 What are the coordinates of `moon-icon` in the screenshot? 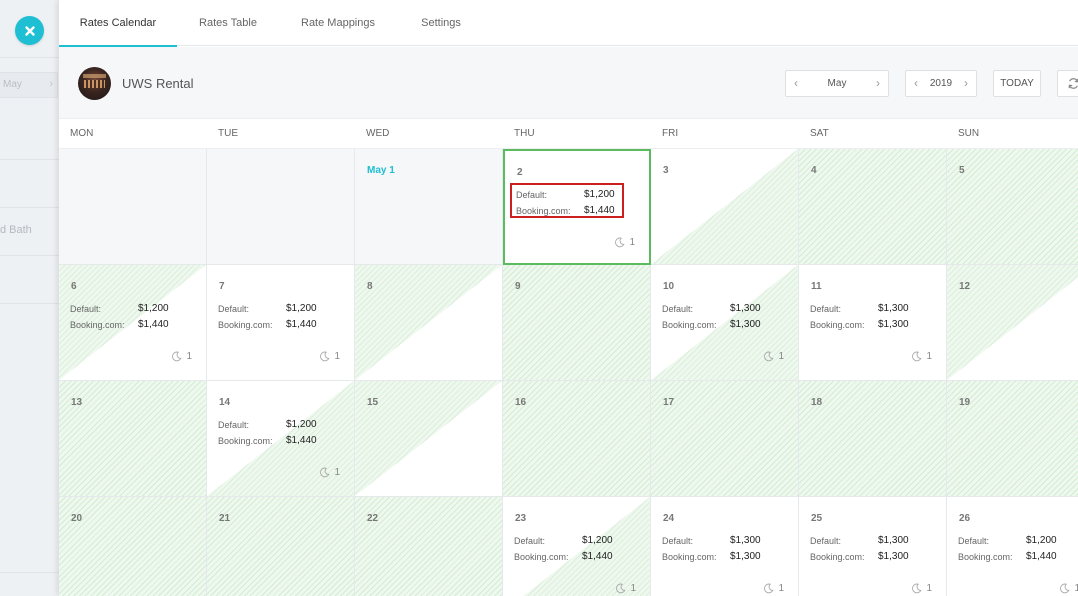 It's located at (917, 356).